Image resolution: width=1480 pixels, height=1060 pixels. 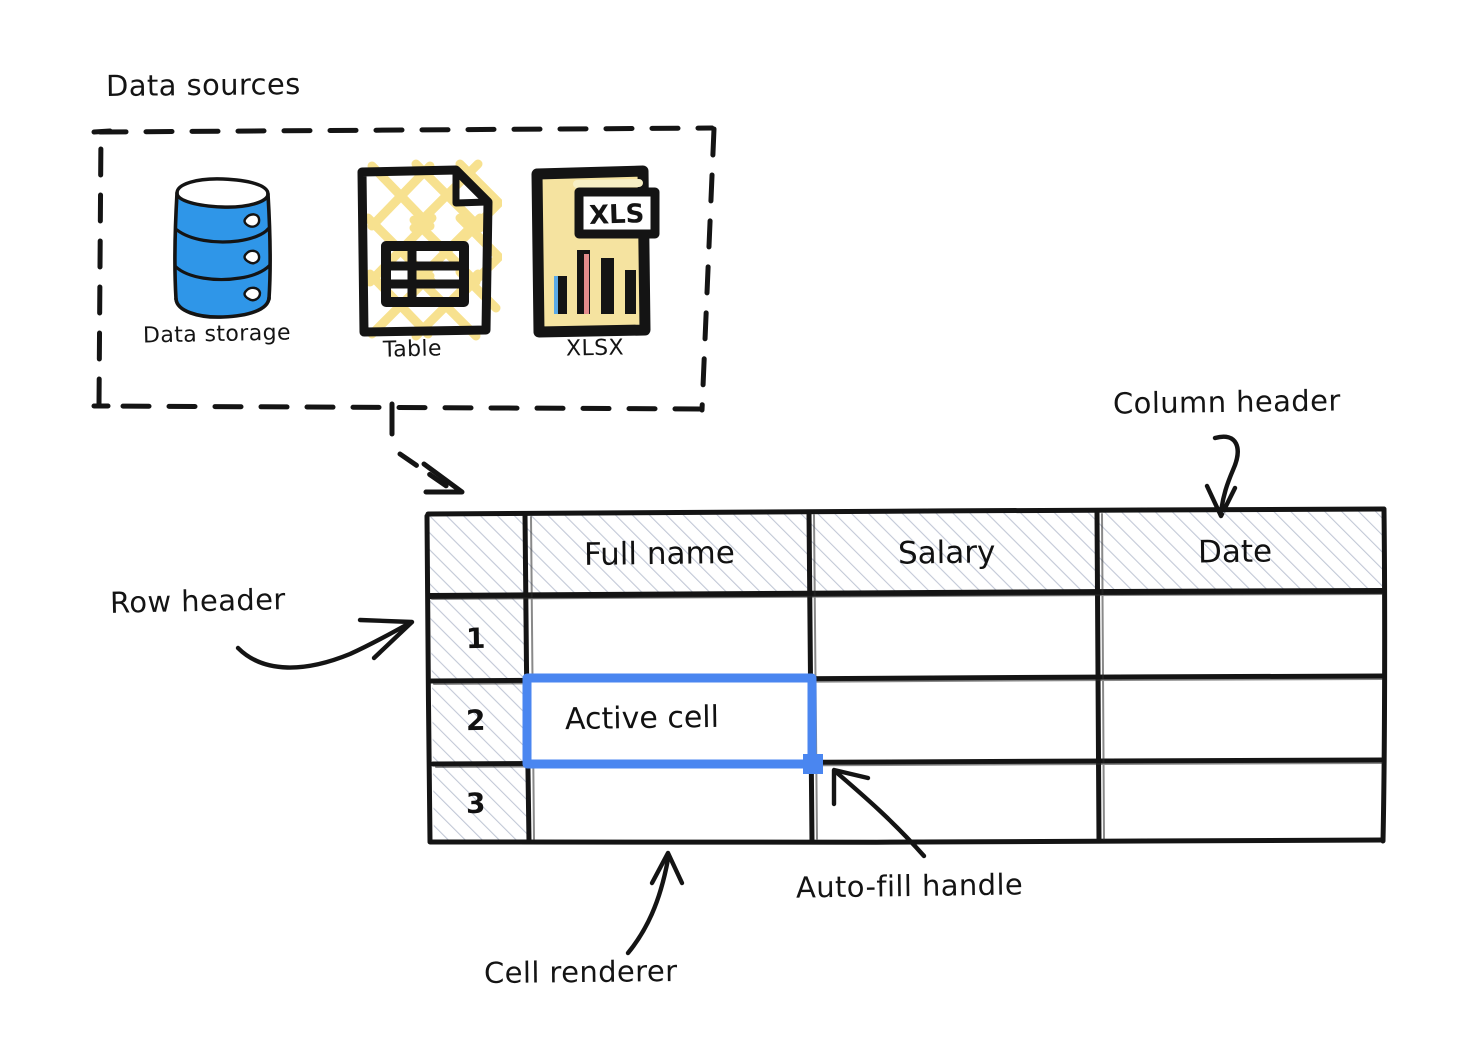 I want to click on column-header-text-date: Date, so click(x=1235, y=552).